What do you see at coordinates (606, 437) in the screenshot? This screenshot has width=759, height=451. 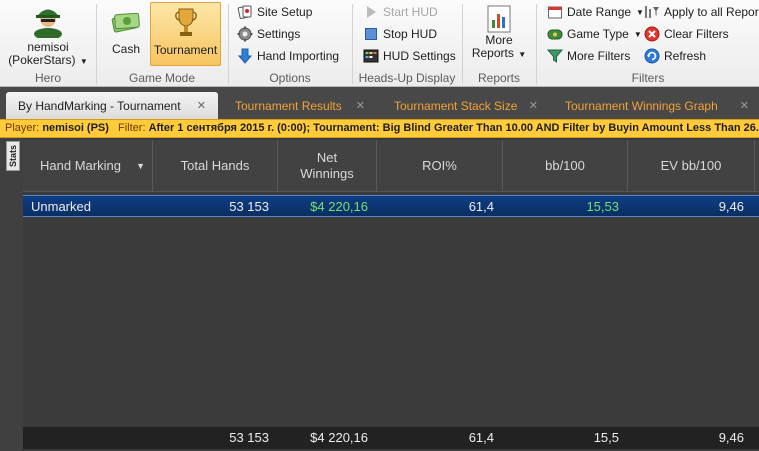 I see `total-bb100: 15,5` at bounding box center [606, 437].